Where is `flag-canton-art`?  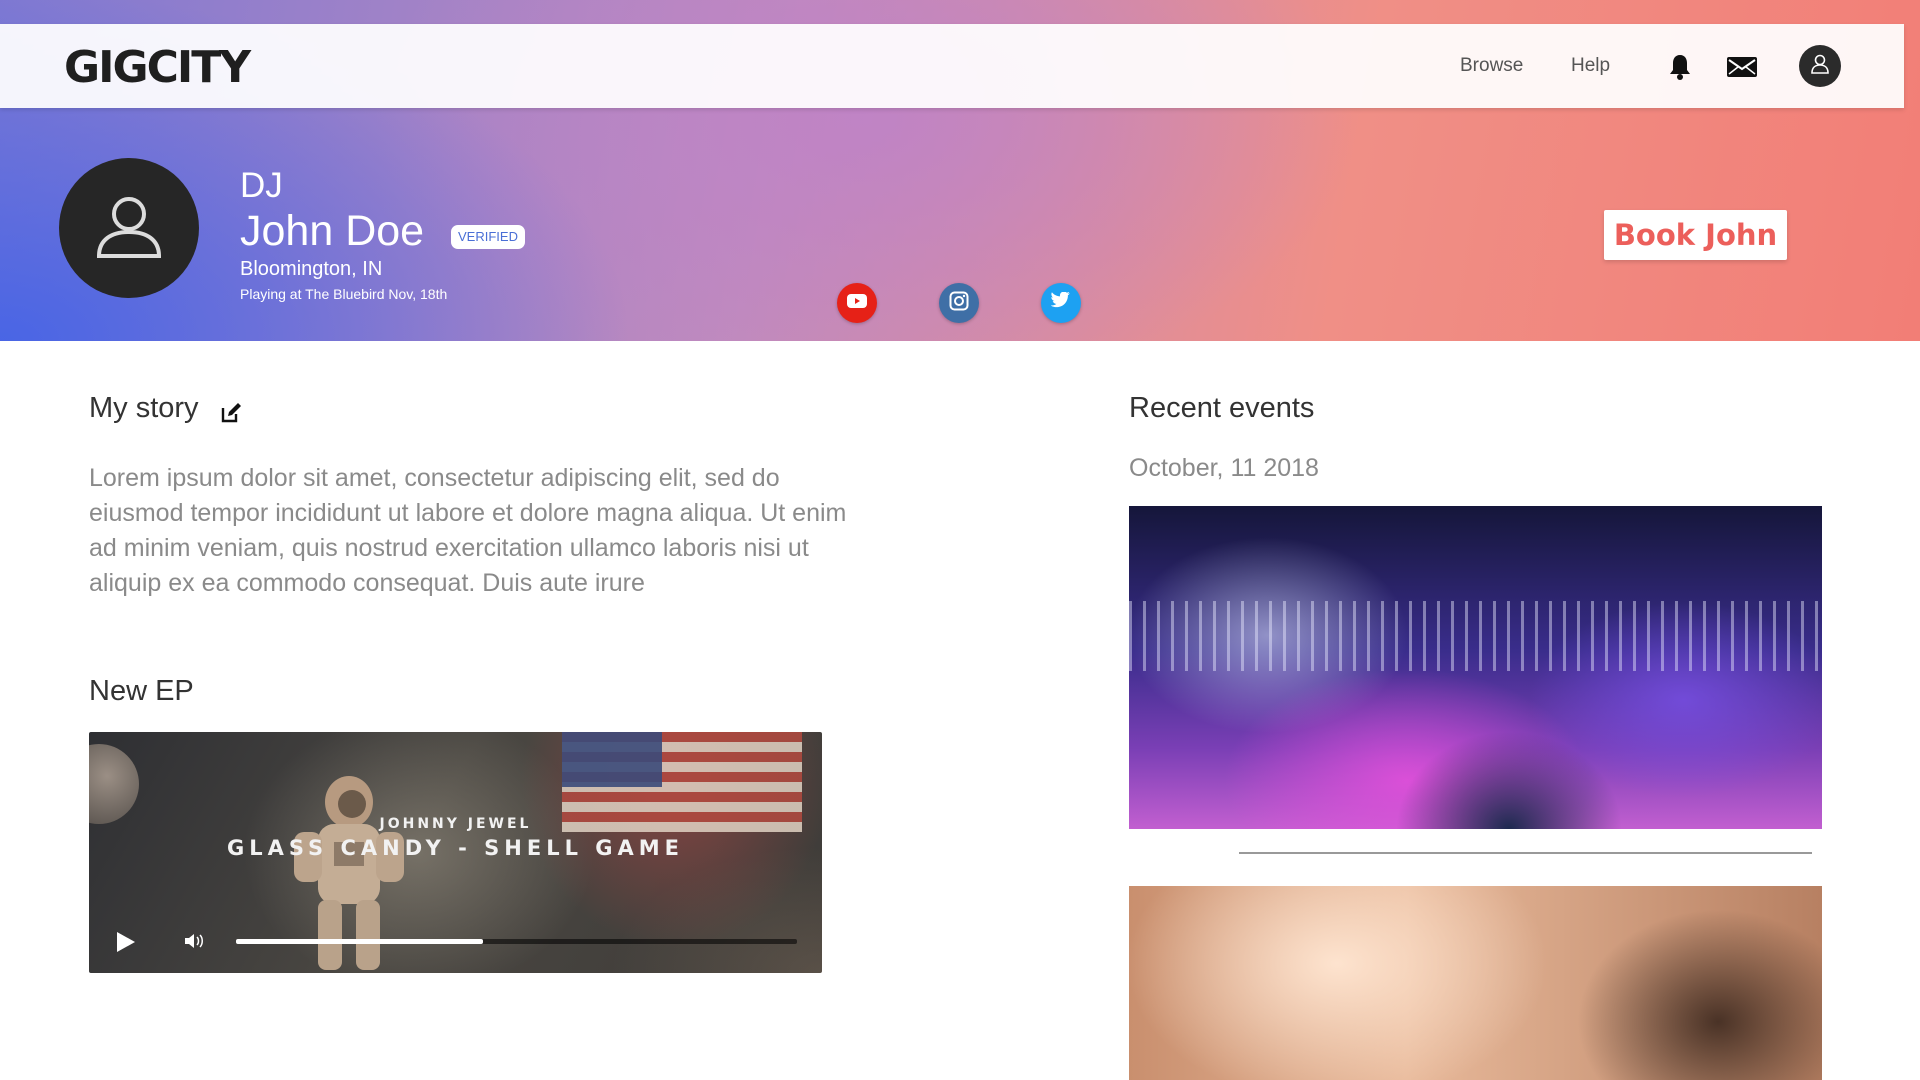 flag-canton-art is located at coordinates (612, 759).